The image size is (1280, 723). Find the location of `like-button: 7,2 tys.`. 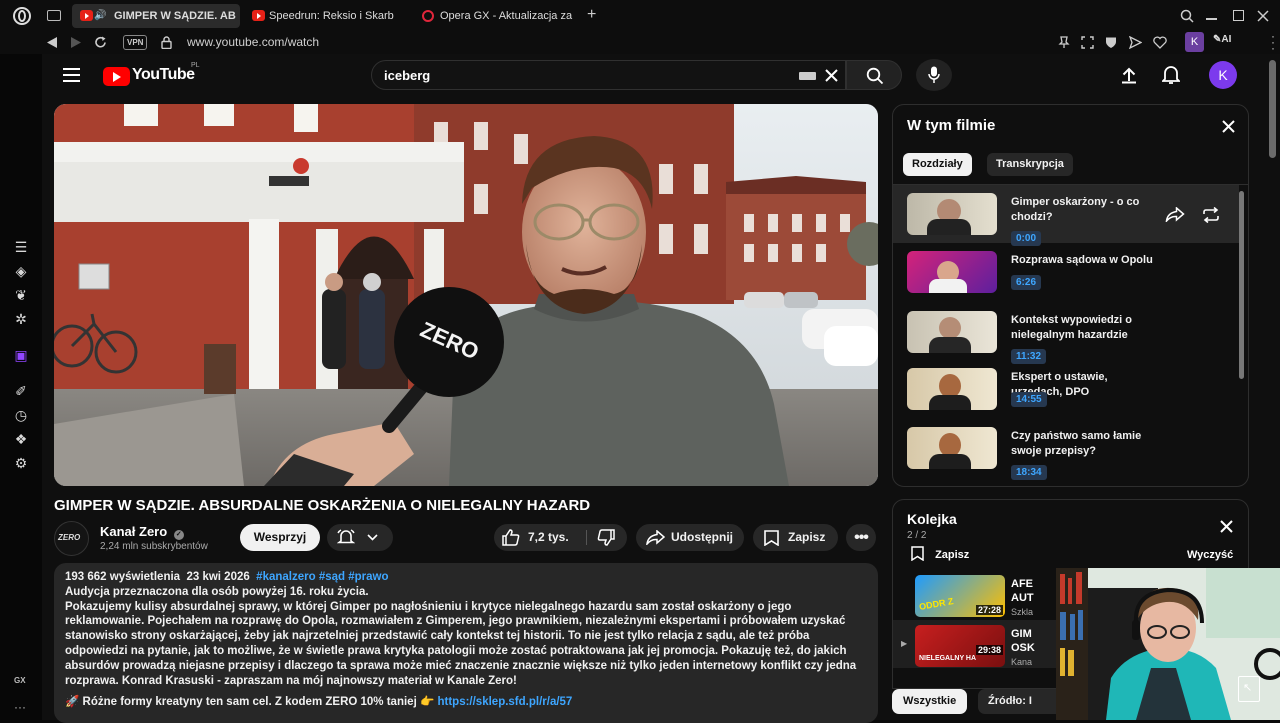

like-button: 7,2 tys. is located at coordinates (539, 537).